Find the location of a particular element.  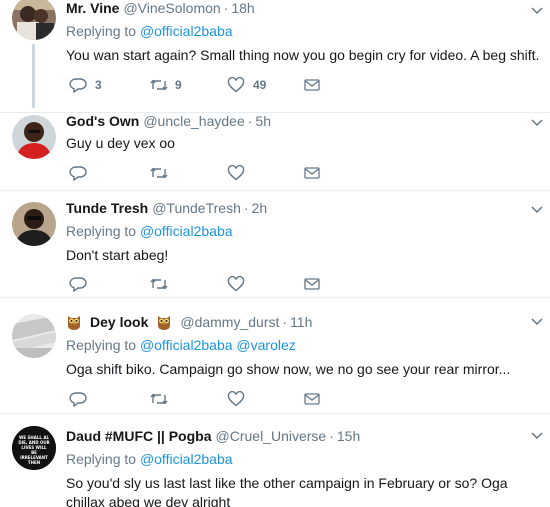

retweet-button: 9 is located at coordinates (188, 85).